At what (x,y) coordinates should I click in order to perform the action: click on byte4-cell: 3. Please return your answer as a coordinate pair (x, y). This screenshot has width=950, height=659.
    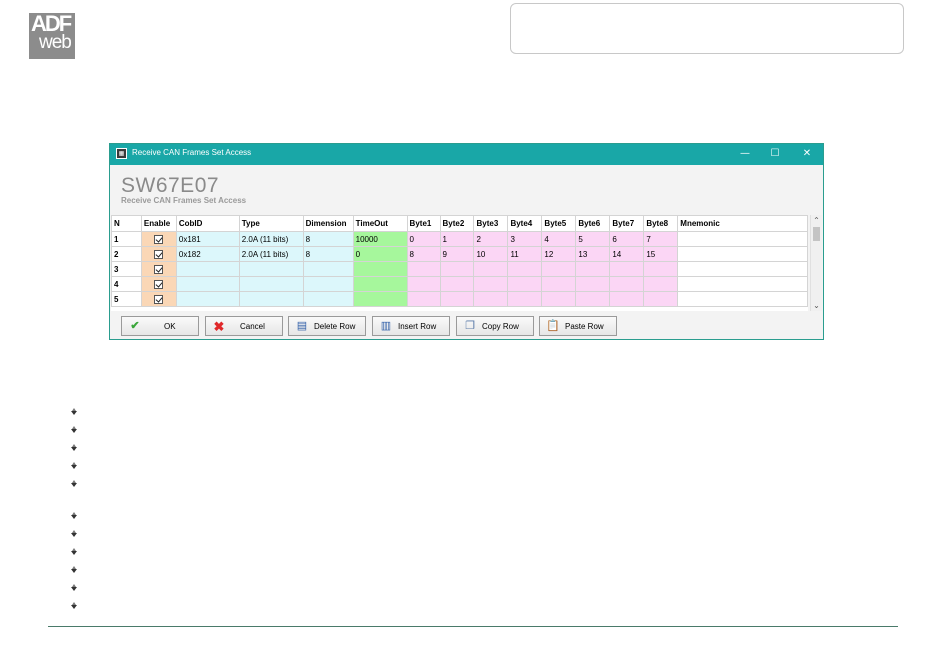
    Looking at the image, I should click on (525, 239).